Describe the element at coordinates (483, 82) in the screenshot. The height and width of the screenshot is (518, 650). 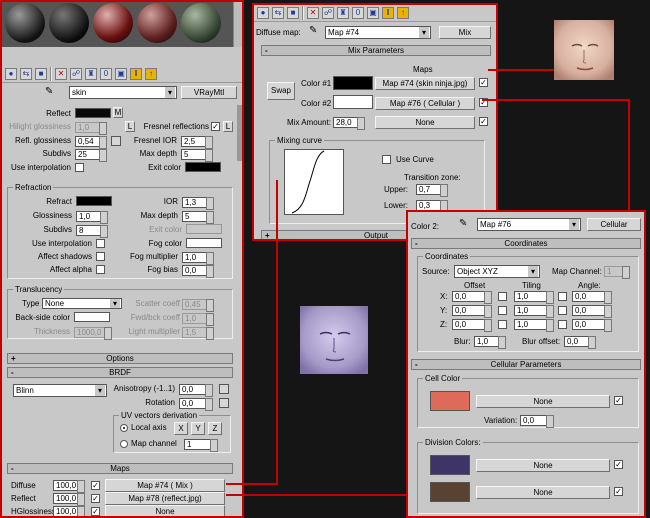
I see `color1-enable-checkbox: ✓` at that location.